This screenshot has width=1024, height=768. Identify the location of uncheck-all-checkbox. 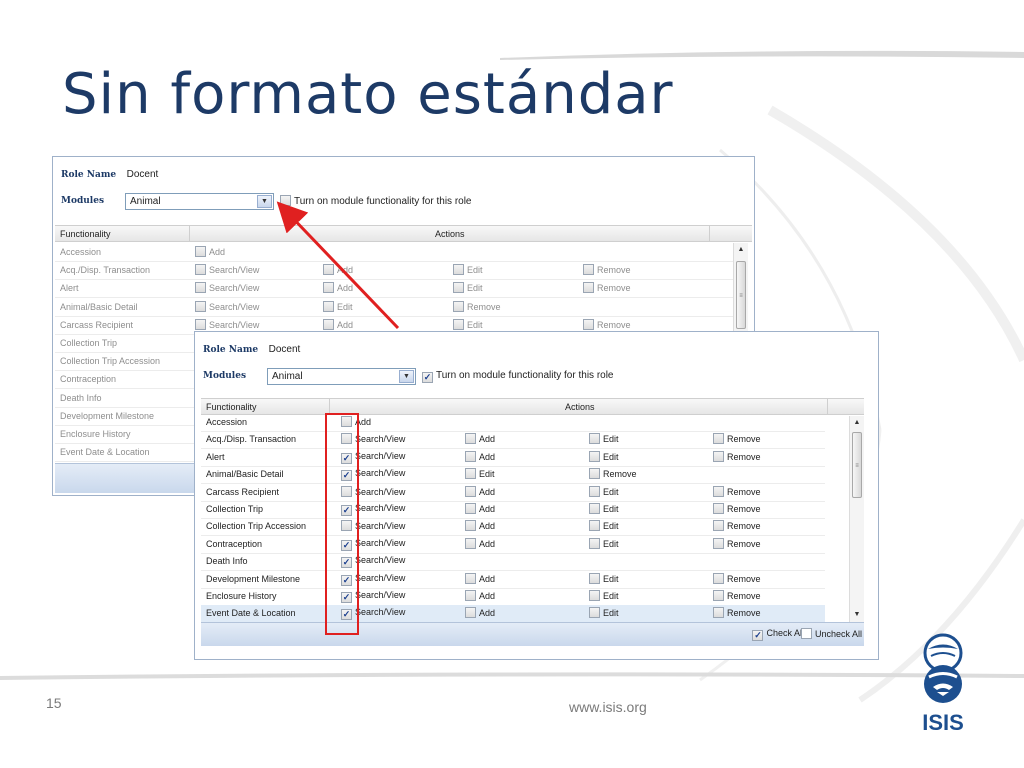
(806, 633).